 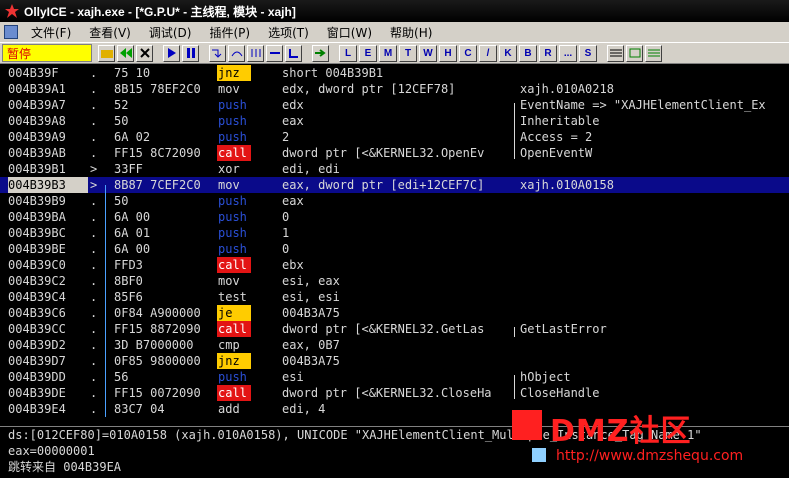 What do you see at coordinates (348, 53) in the screenshot?
I see `log-window-button: L` at bounding box center [348, 53].